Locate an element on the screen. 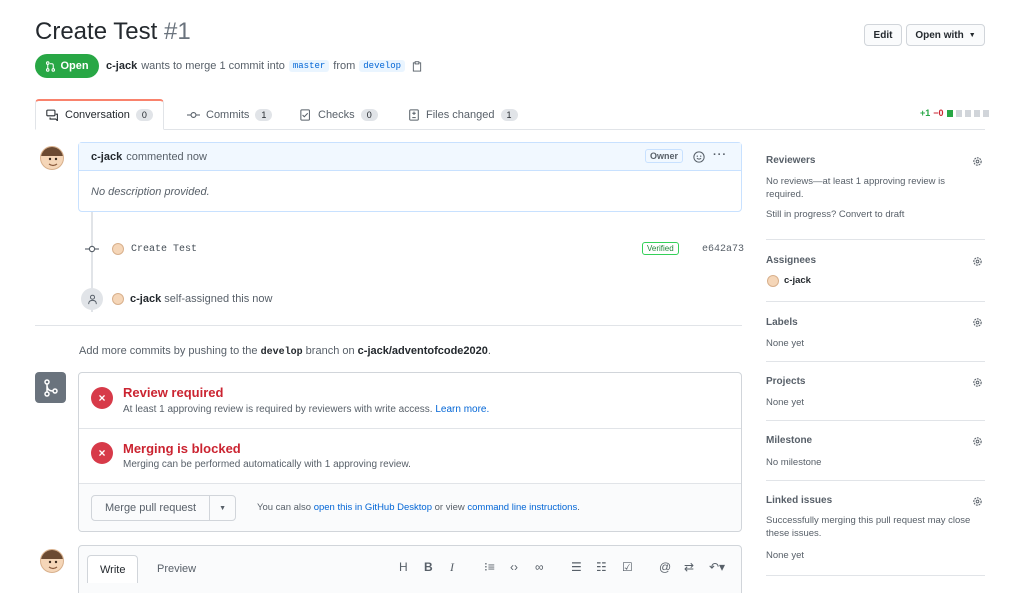 The width and height of the screenshot is (1024, 593). file-diff-icon is located at coordinates (414, 114).